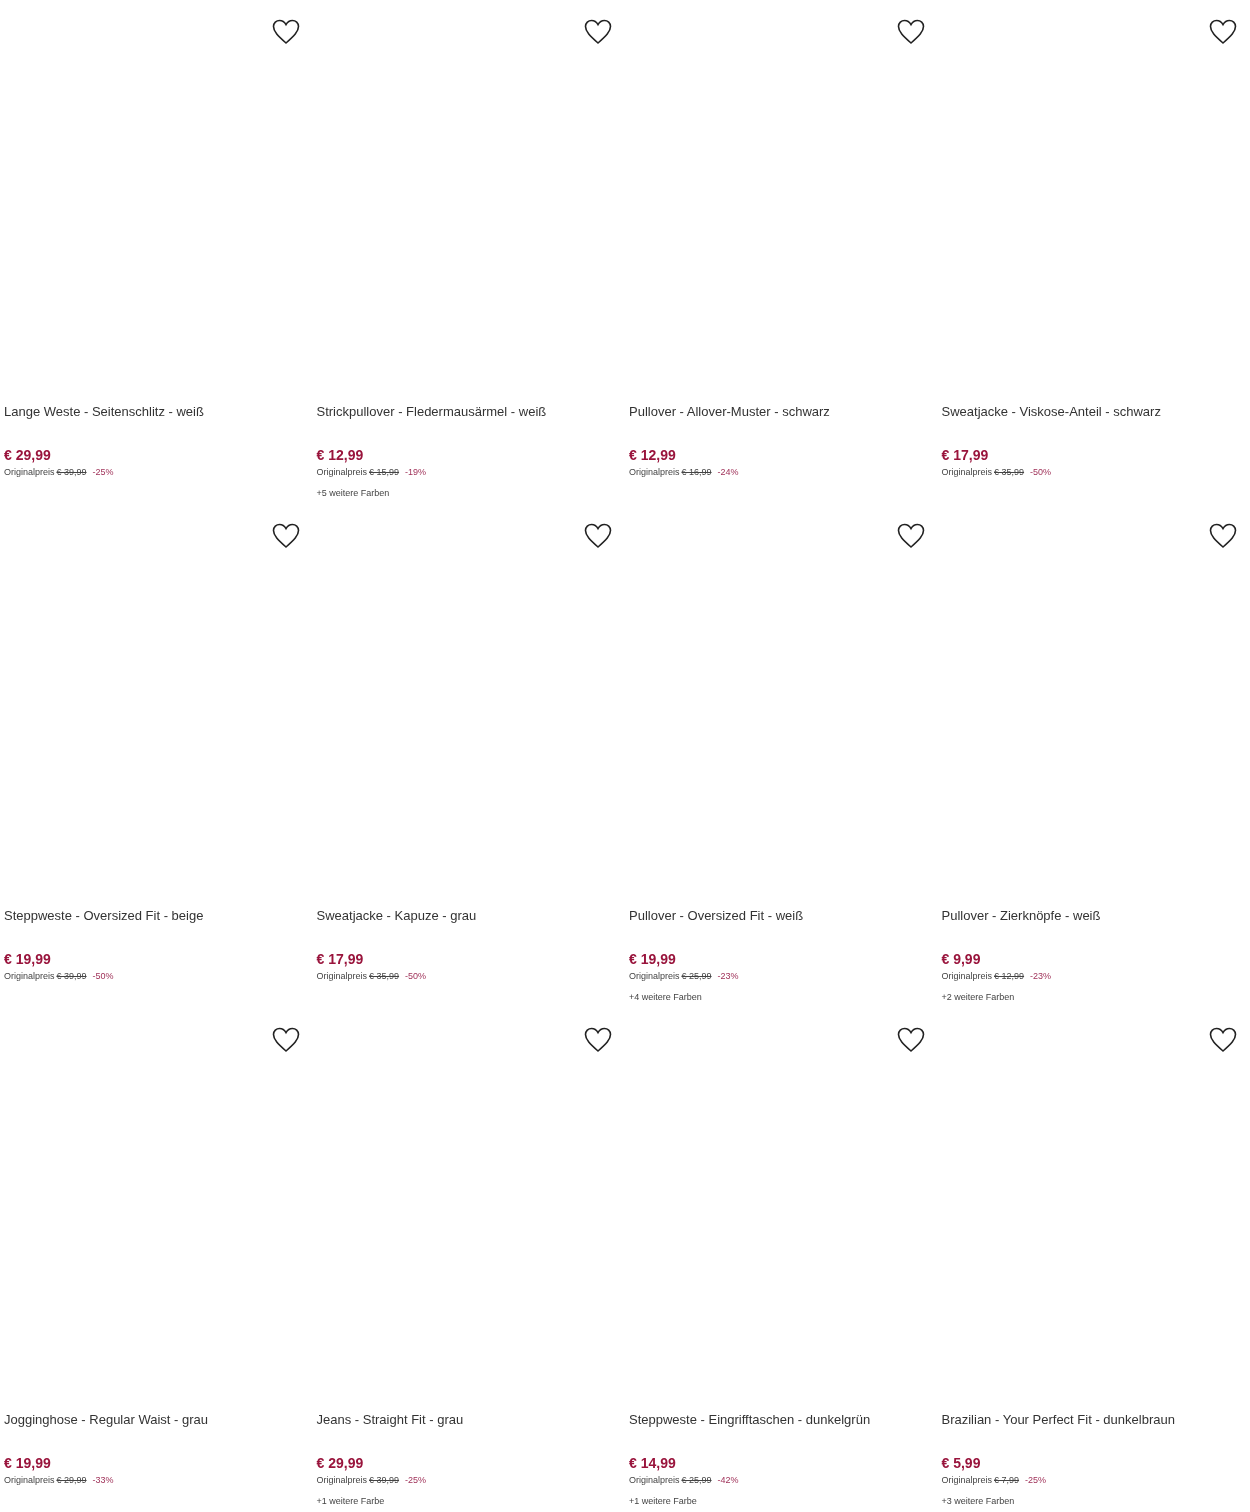 The image size is (1250, 1512). Describe the element at coordinates (416, 472) in the screenshot. I see `discount-label: -19%` at that location.